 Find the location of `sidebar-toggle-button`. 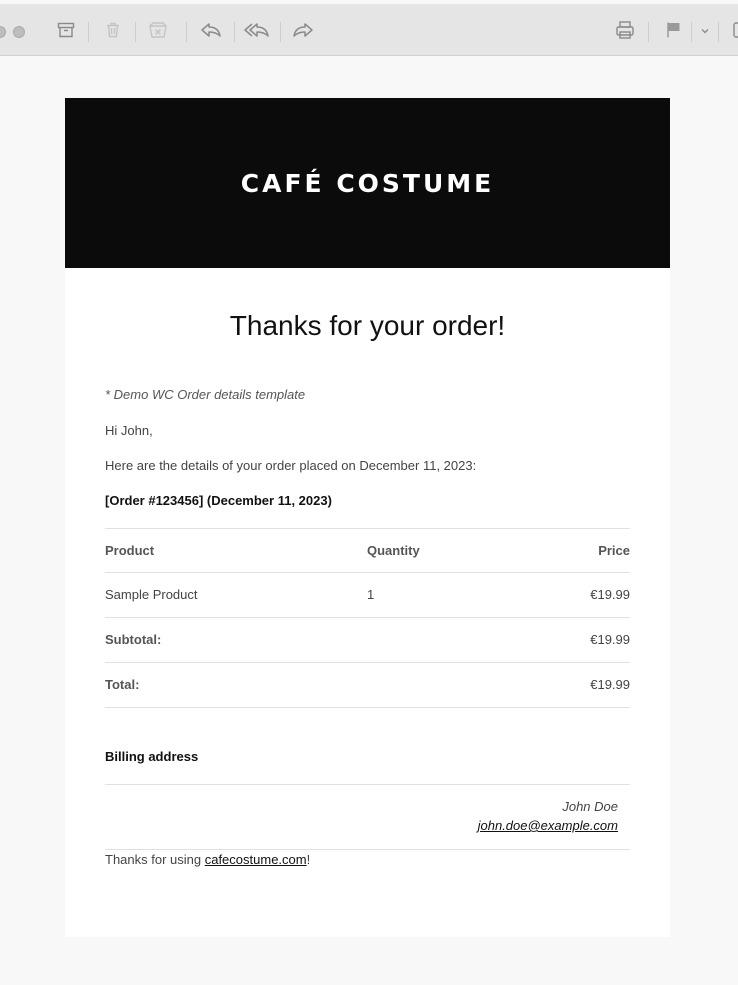

sidebar-toggle-button is located at coordinates (734, 30).